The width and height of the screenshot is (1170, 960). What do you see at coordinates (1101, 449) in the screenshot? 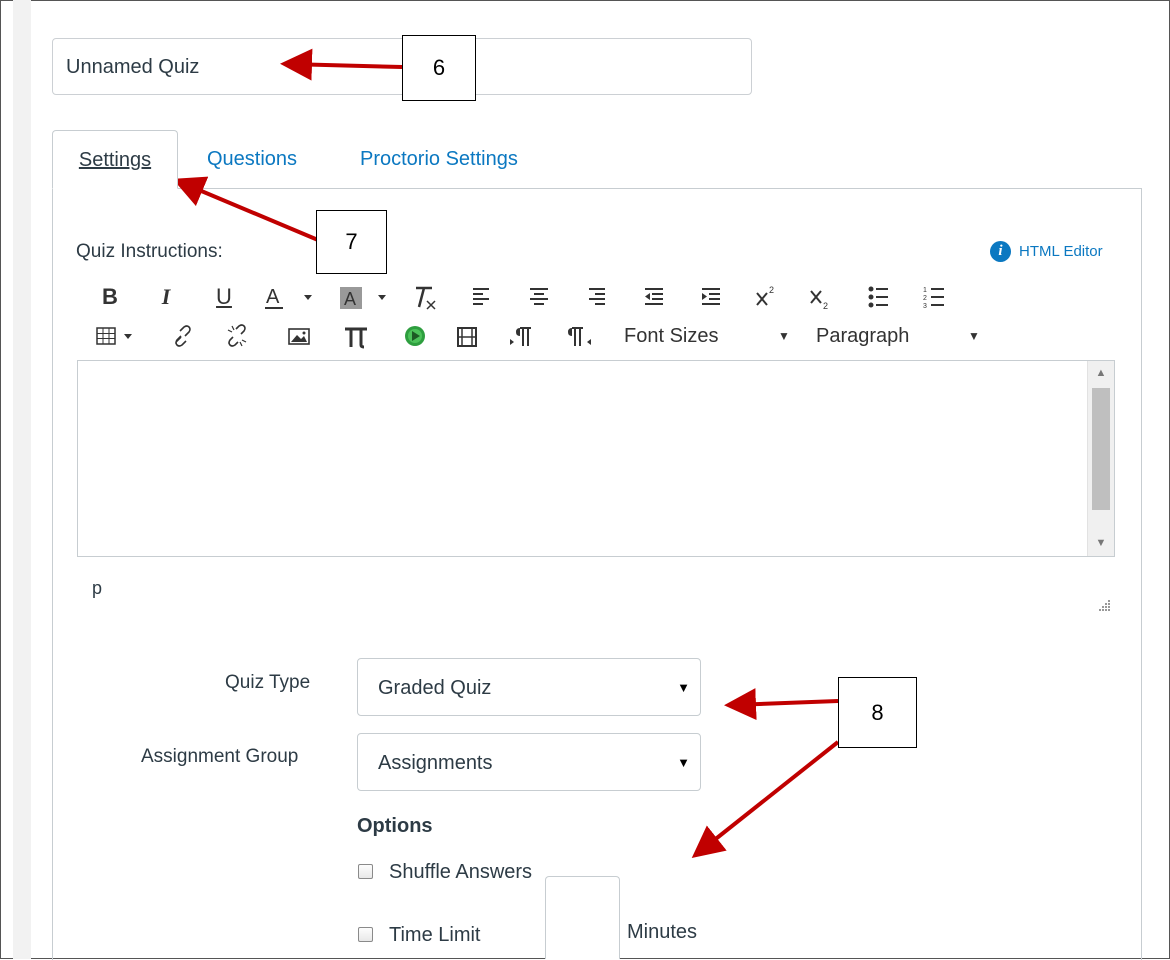
I see `scroll-thumb` at bounding box center [1101, 449].